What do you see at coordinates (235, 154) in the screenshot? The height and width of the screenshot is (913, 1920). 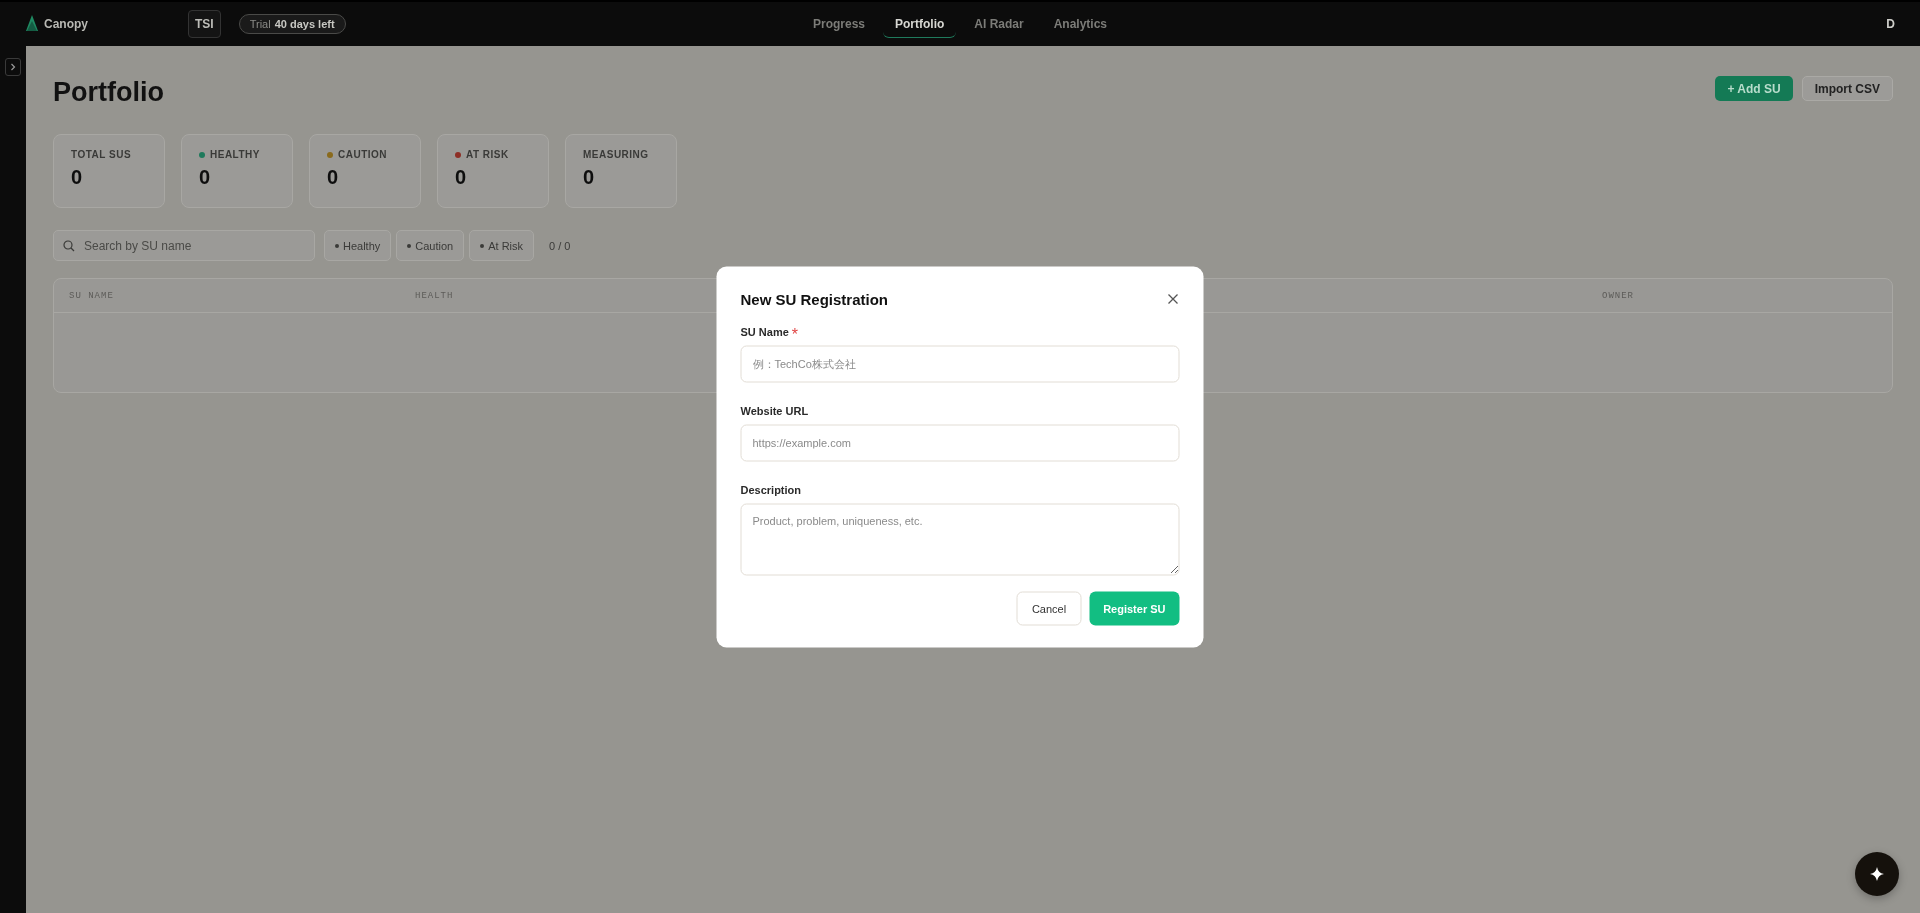 I see `stat-label: HEALTHY` at bounding box center [235, 154].